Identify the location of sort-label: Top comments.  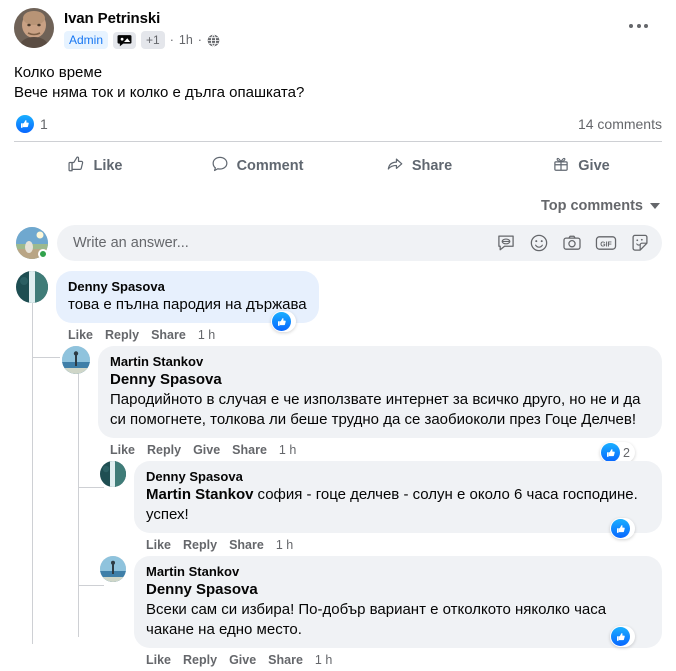
(591, 206).